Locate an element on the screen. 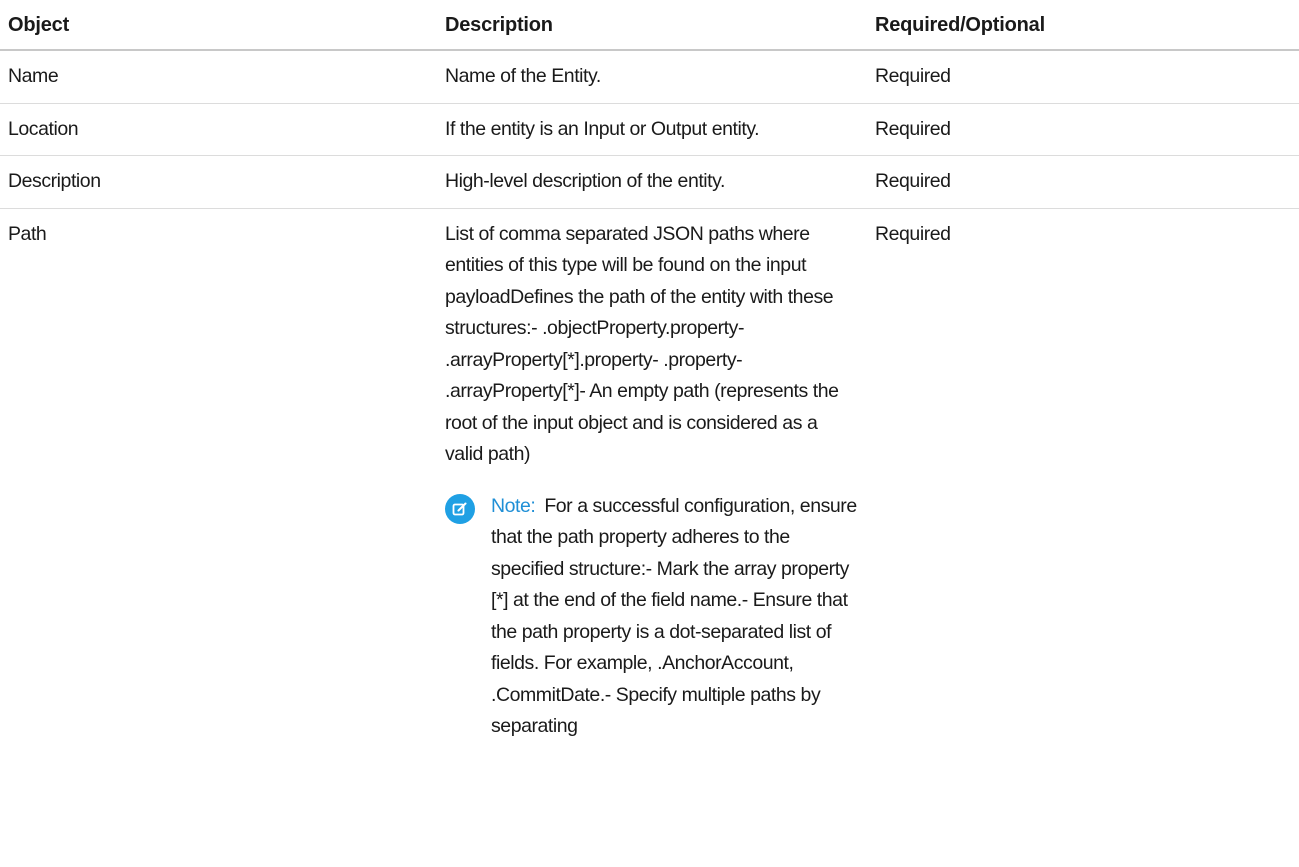 This screenshot has height=867, width=1299. column-header-description: Description is located at coordinates (652, 25).